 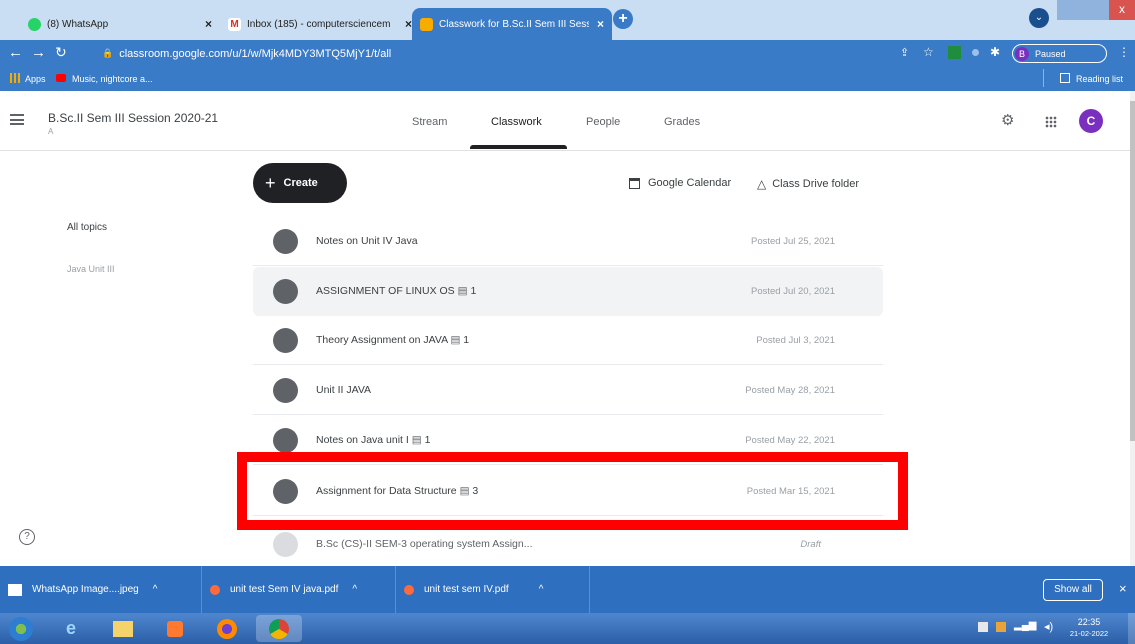 What do you see at coordinates (1132, 271) in the screenshot?
I see `scrollbar-thumb` at bounding box center [1132, 271].